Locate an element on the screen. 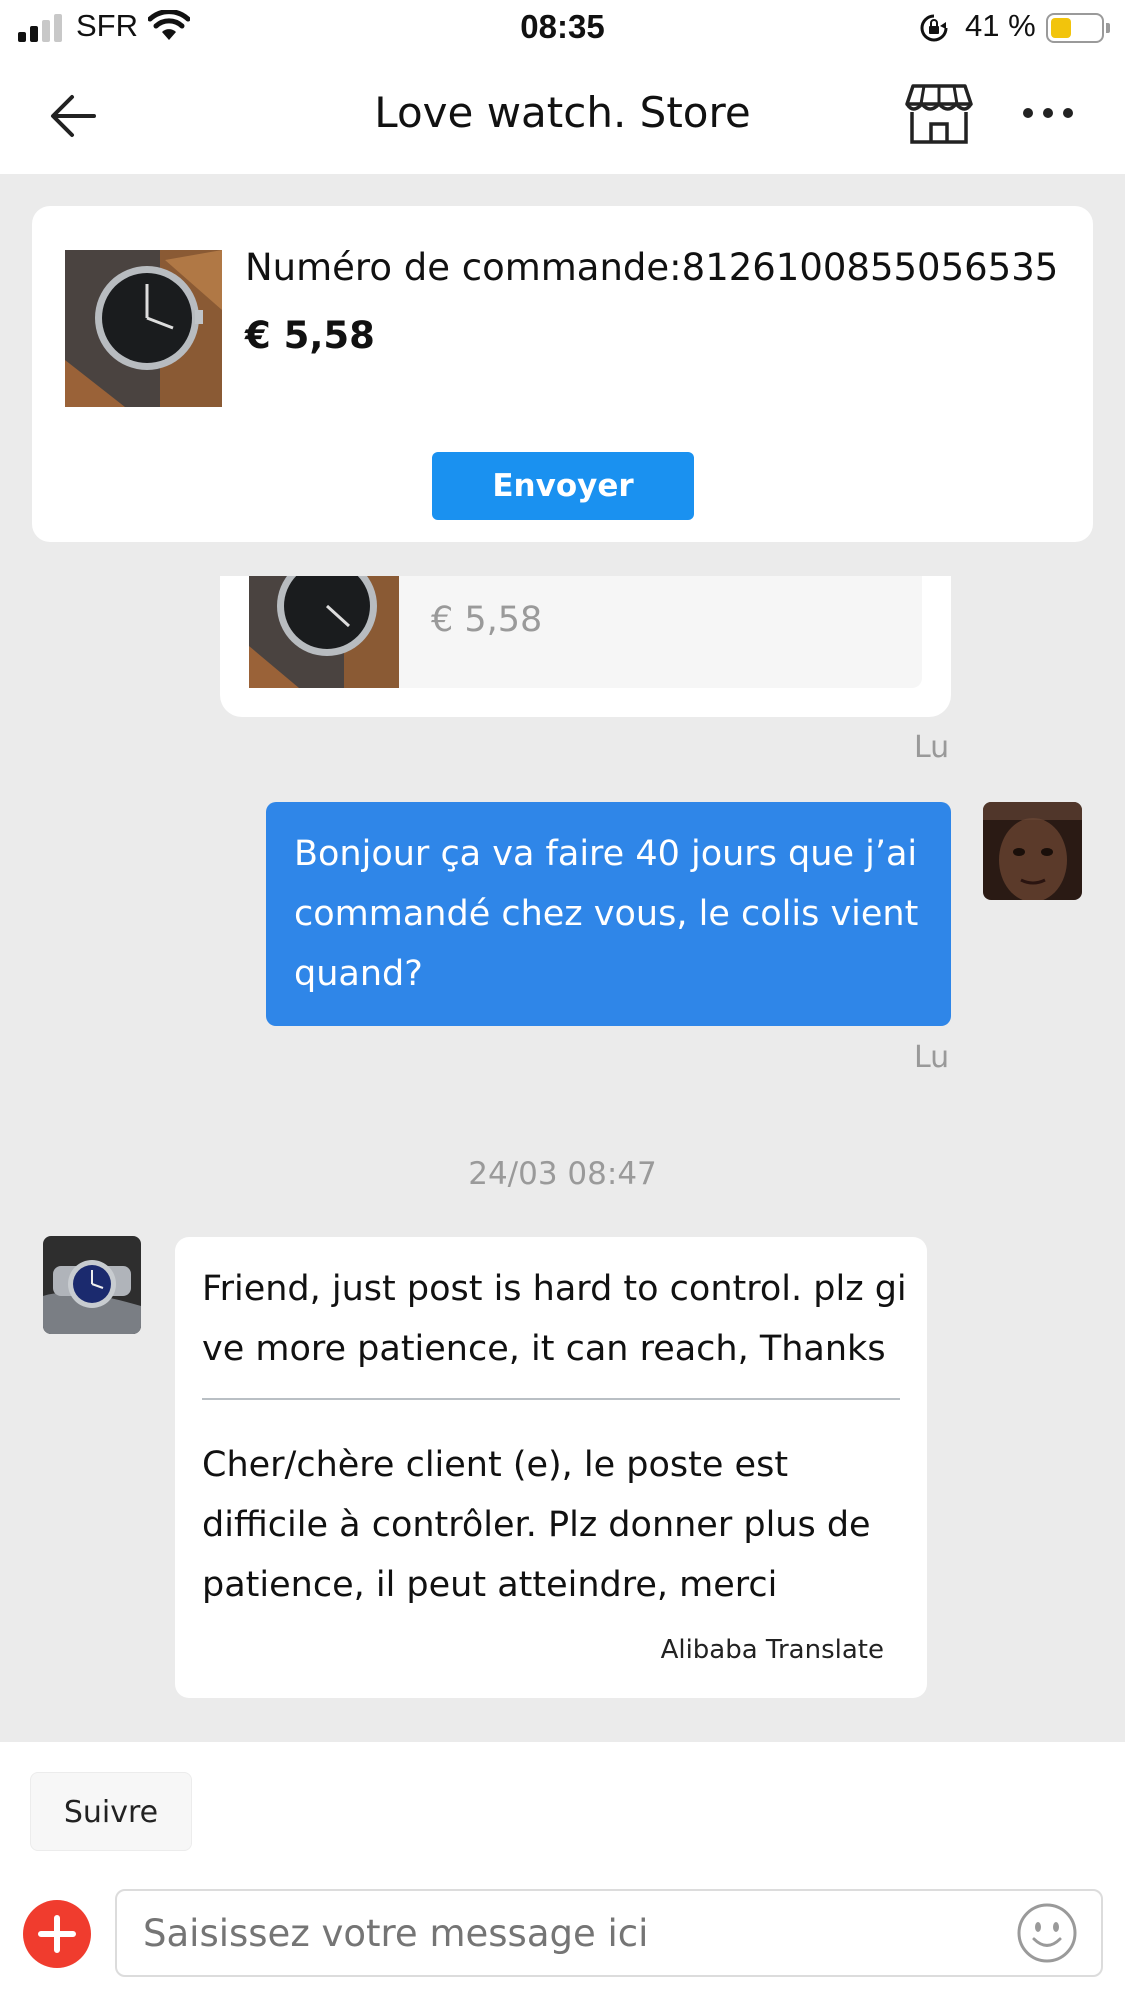  orientation-lock-icon is located at coordinates (934, 28).